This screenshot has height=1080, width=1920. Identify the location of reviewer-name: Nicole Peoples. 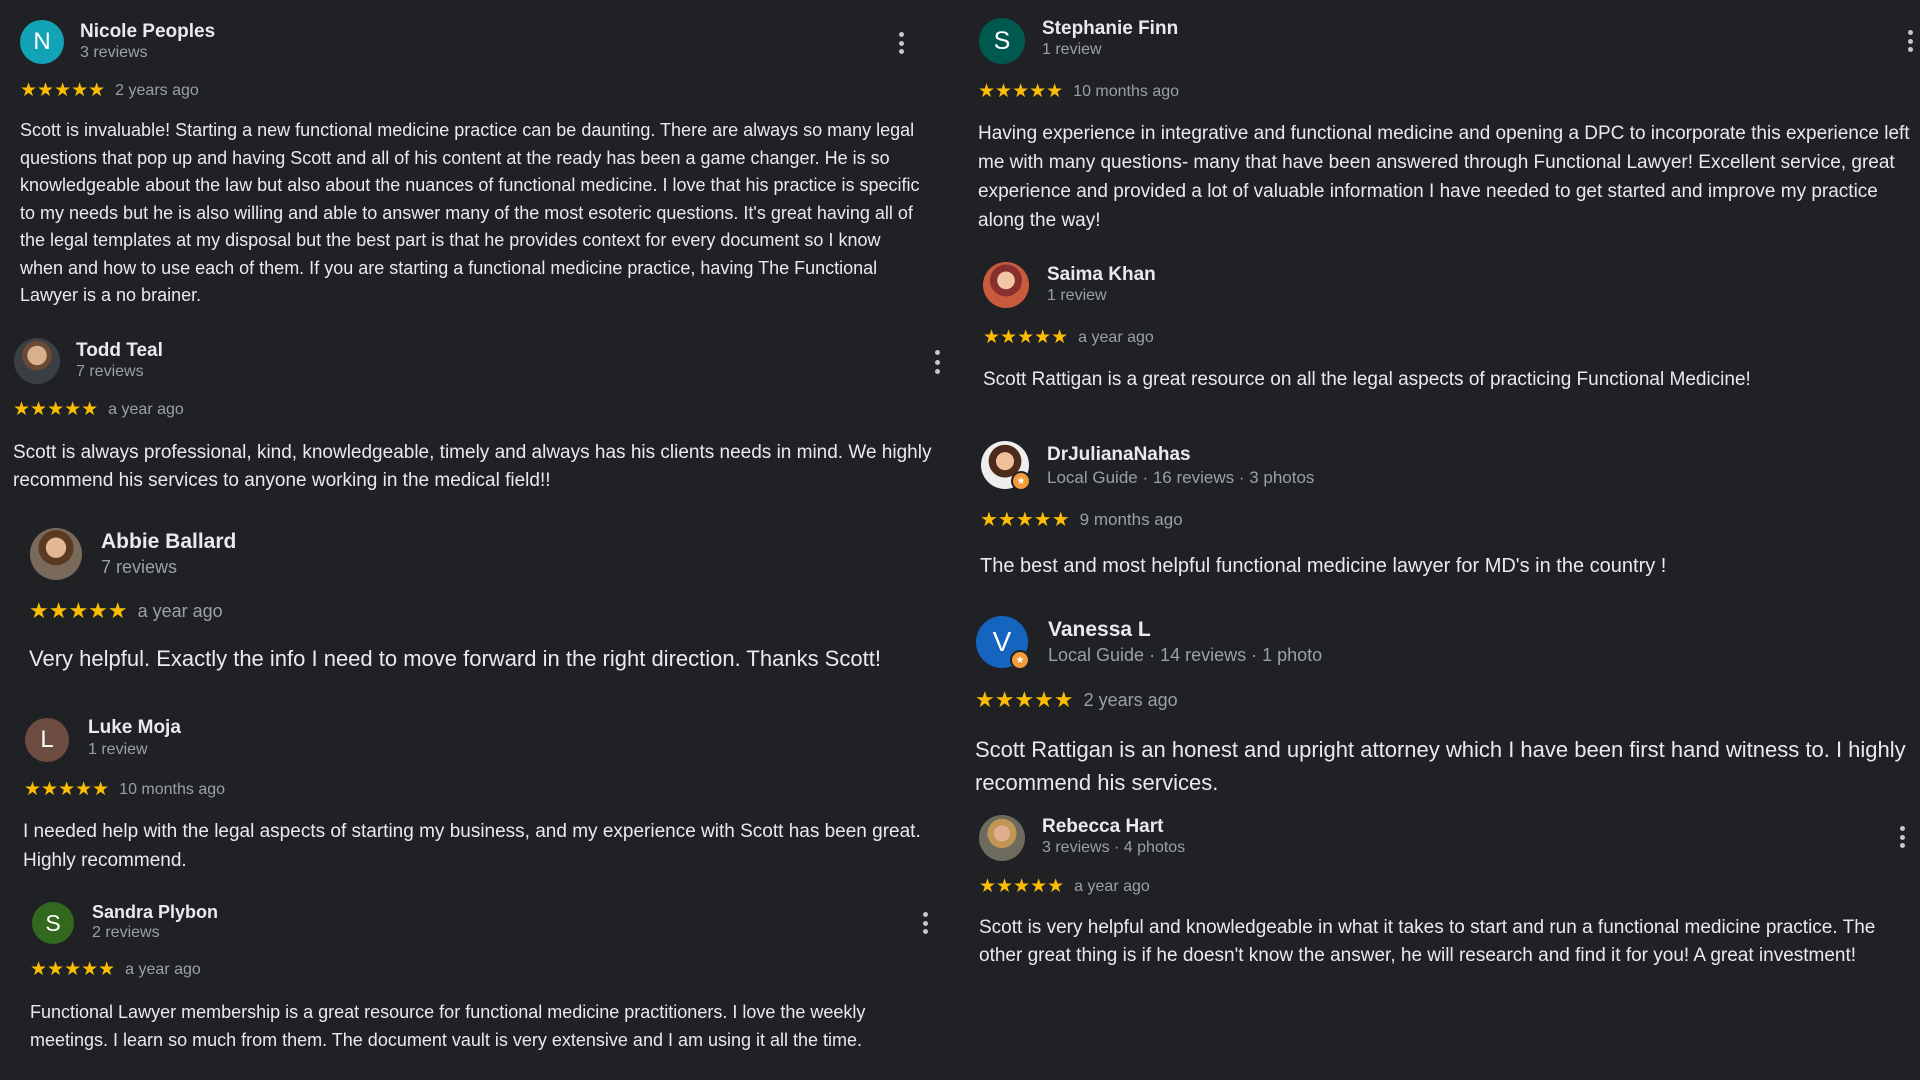
(147, 32).